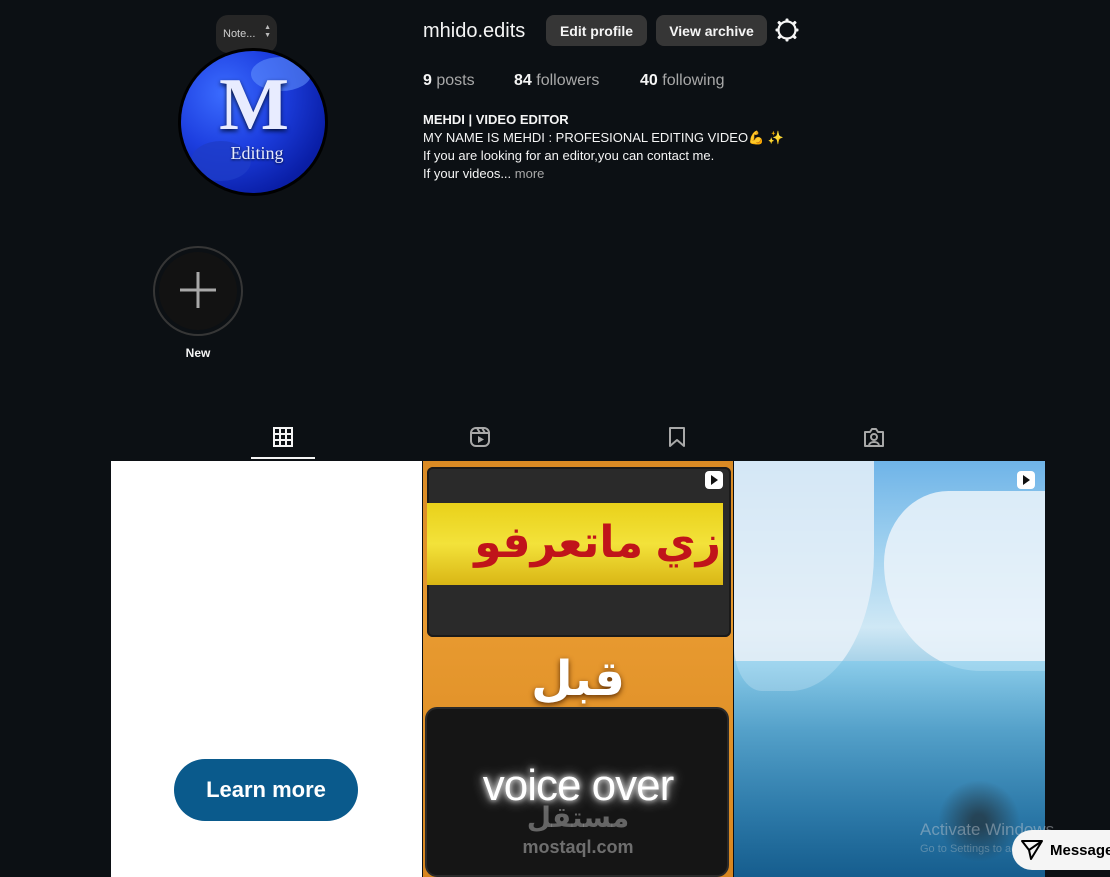 The height and width of the screenshot is (877, 1110). Describe the element at coordinates (1032, 850) in the screenshot. I see `send-icon` at that location.